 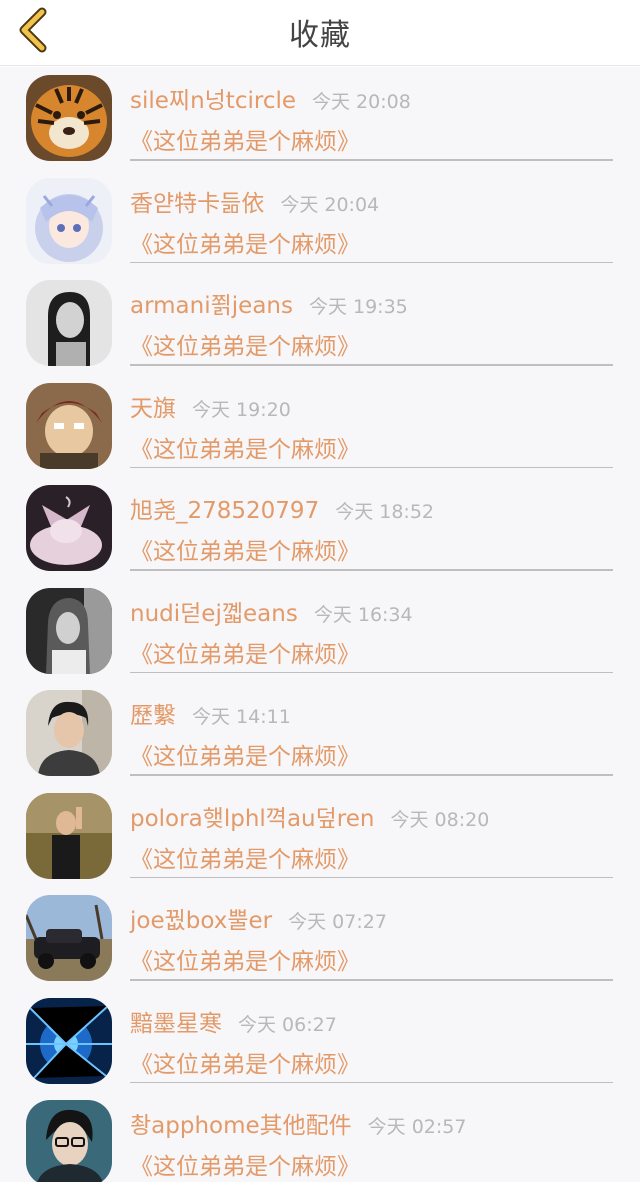 I want to click on timestamp: 今天 07:27, so click(x=337, y=922).